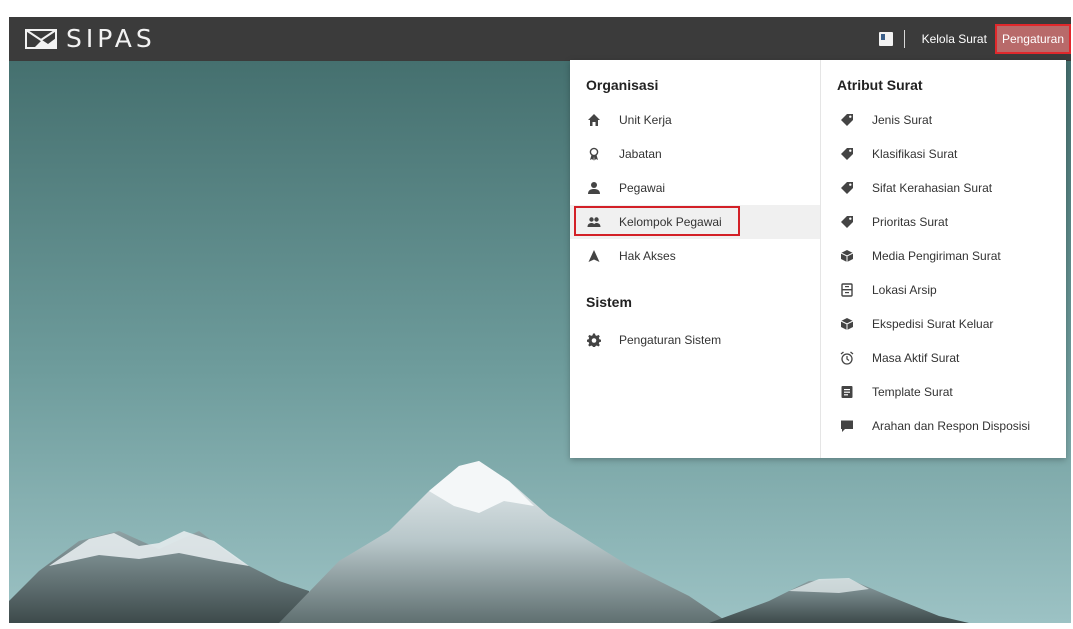  Describe the element at coordinates (1032, 39) in the screenshot. I see `nav-pengaturan: Pengaturan` at that location.